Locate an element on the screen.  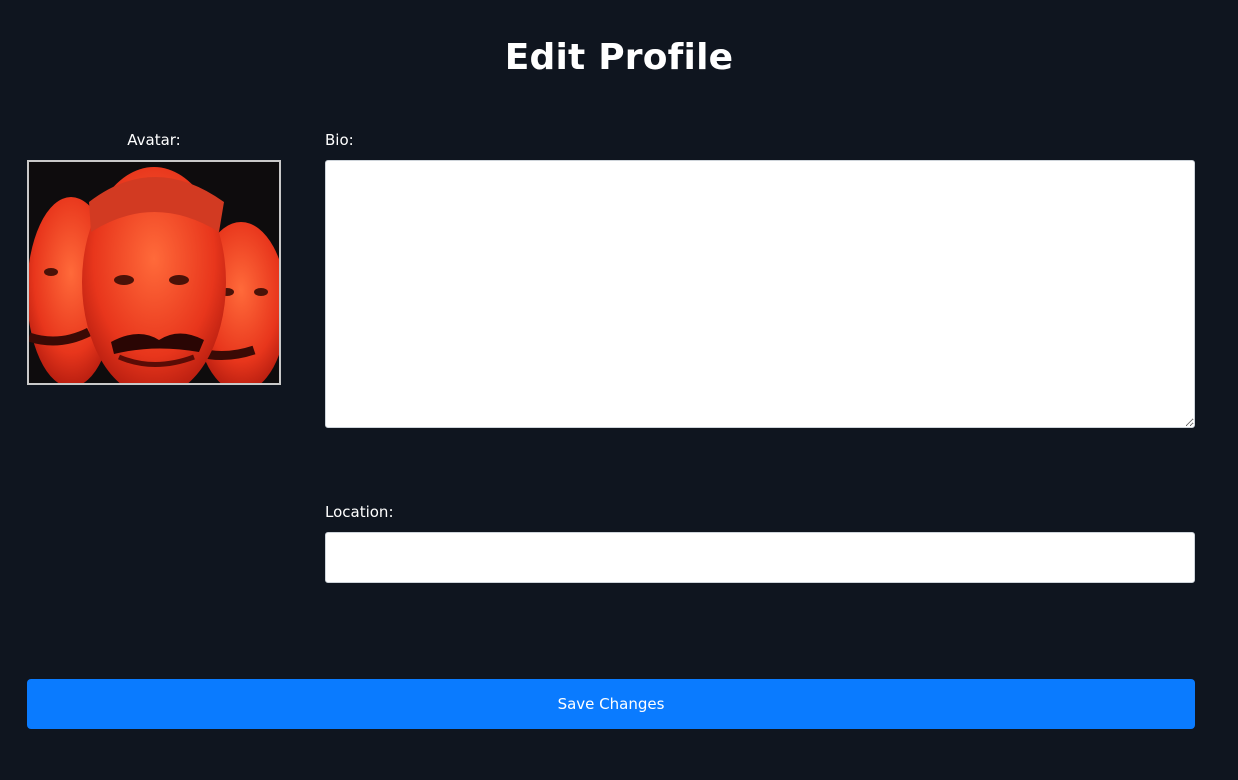
avatar-picture is located at coordinates (154, 272).